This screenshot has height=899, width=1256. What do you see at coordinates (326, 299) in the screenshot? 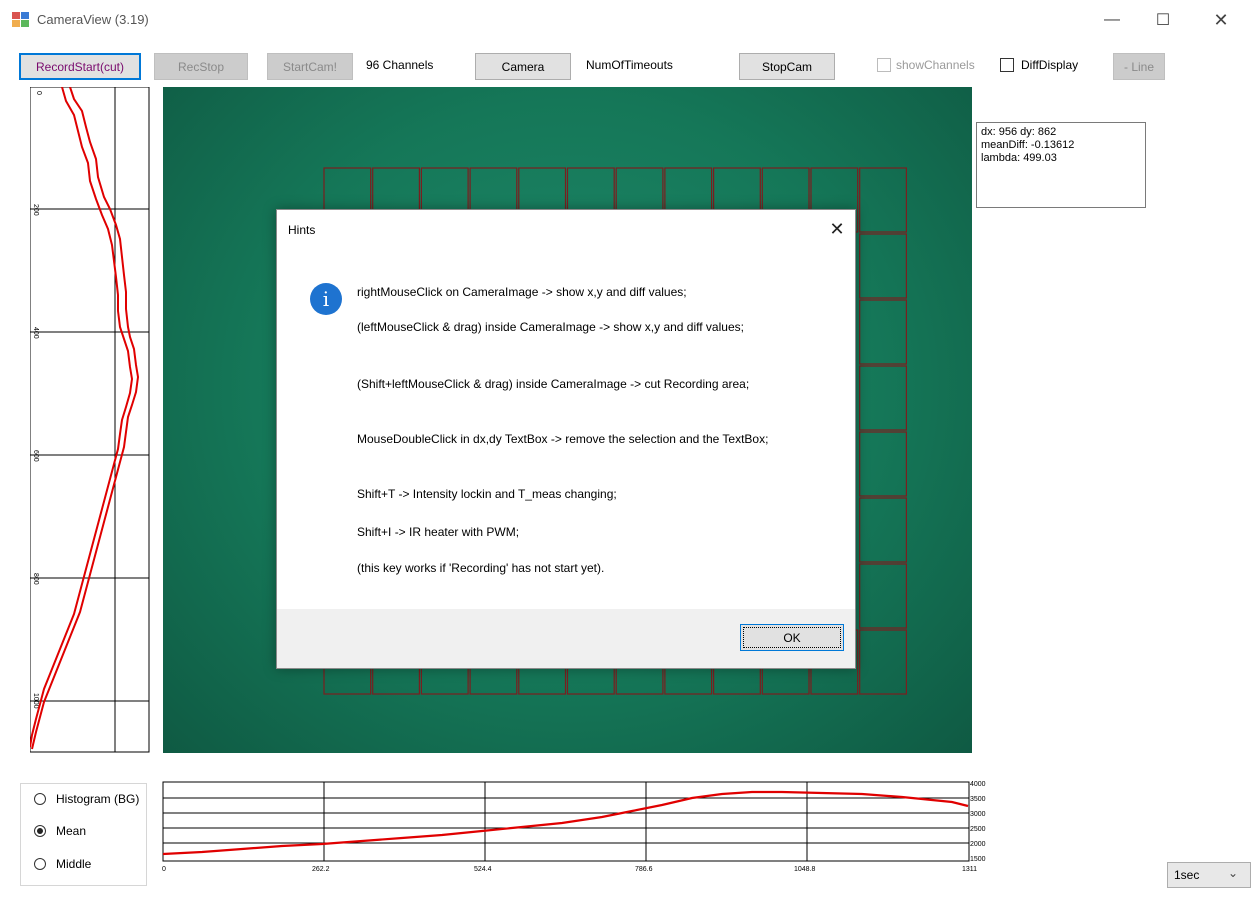
I see `info-icon: i` at bounding box center [326, 299].